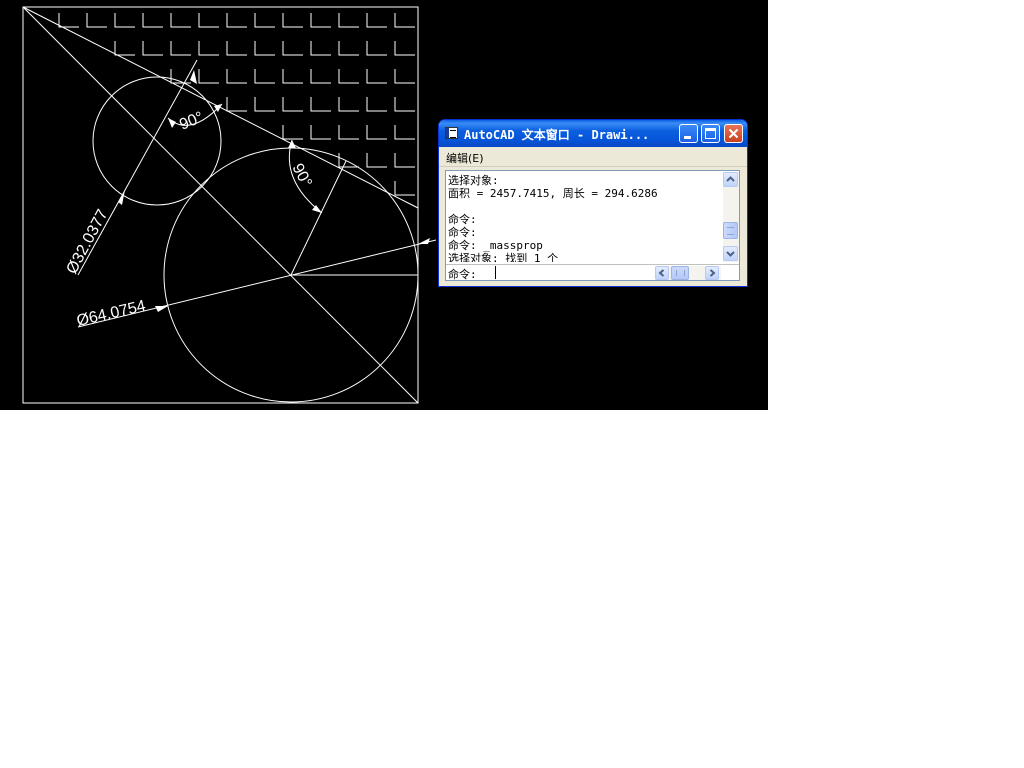 Image resolution: width=1024 pixels, height=768 pixels. I want to click on history-line, so click(584, 206).